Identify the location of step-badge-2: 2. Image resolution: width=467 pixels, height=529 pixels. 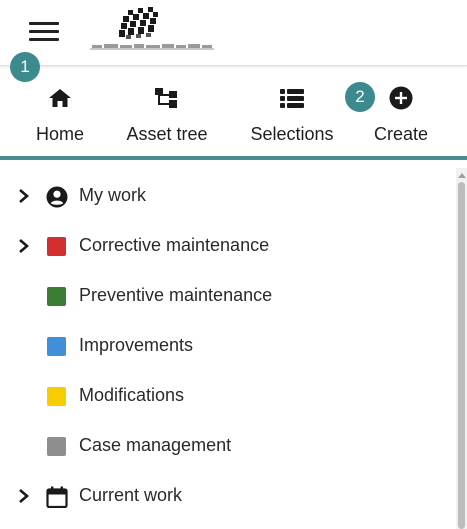
(360, 97).